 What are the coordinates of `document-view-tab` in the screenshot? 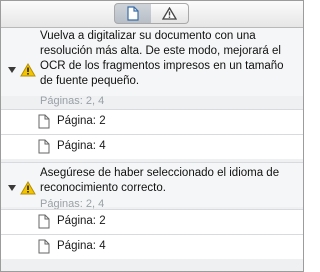 It's located at (133, 13).